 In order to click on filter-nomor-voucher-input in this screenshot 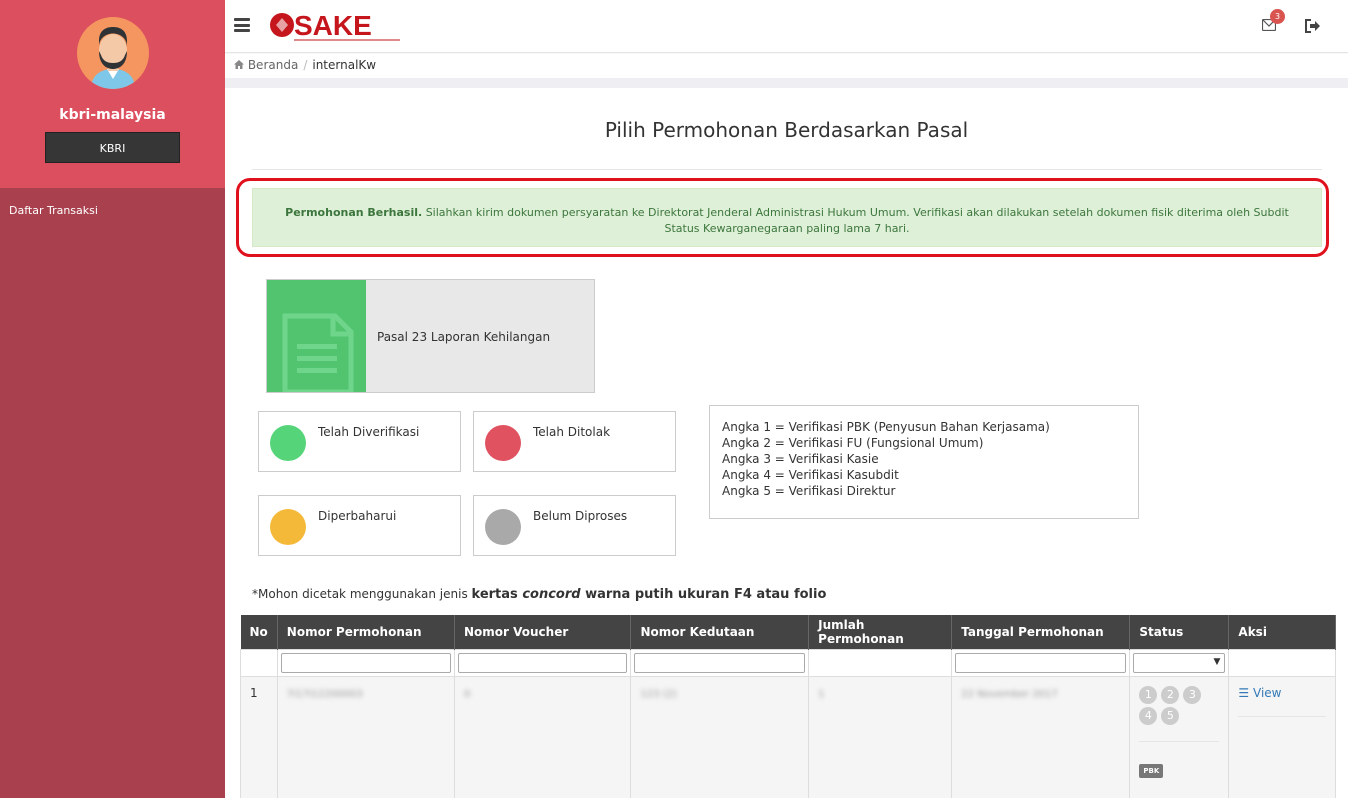, I will do `click(543, 662)`.